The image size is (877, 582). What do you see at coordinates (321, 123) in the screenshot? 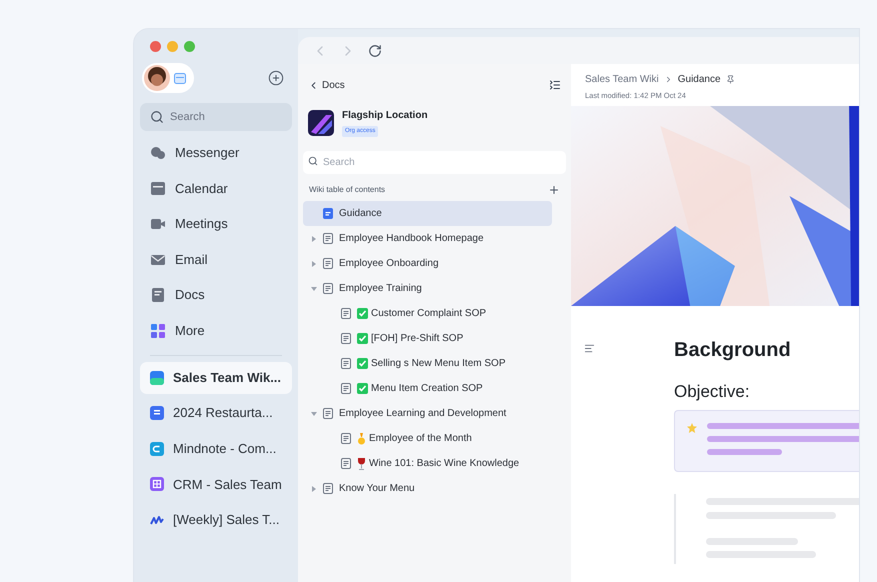
I see `space-icon` at bounding box center [321, 123].